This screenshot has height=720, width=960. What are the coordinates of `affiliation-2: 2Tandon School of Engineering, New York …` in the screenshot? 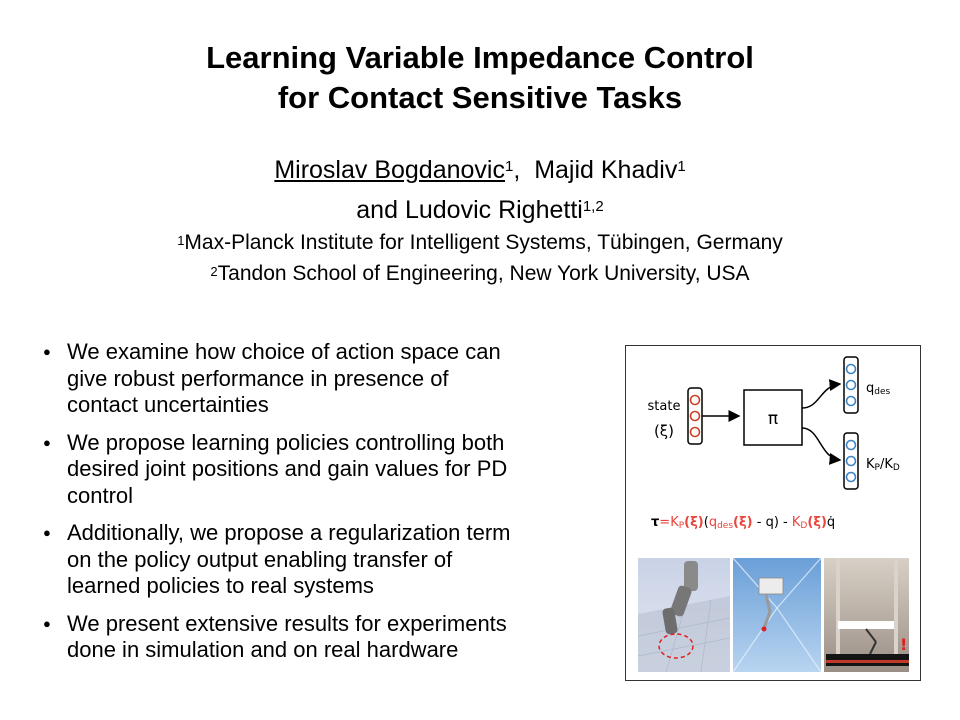 It's located at (480, 273).